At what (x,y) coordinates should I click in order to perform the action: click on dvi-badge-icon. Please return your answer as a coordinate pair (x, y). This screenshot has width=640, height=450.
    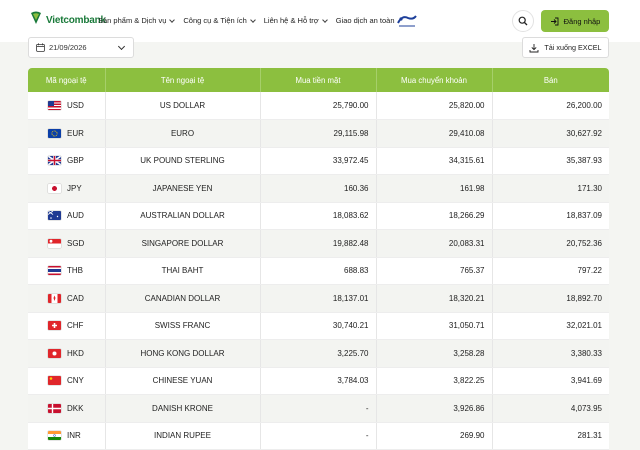
    Looking at the image, I should click on (407, 21).